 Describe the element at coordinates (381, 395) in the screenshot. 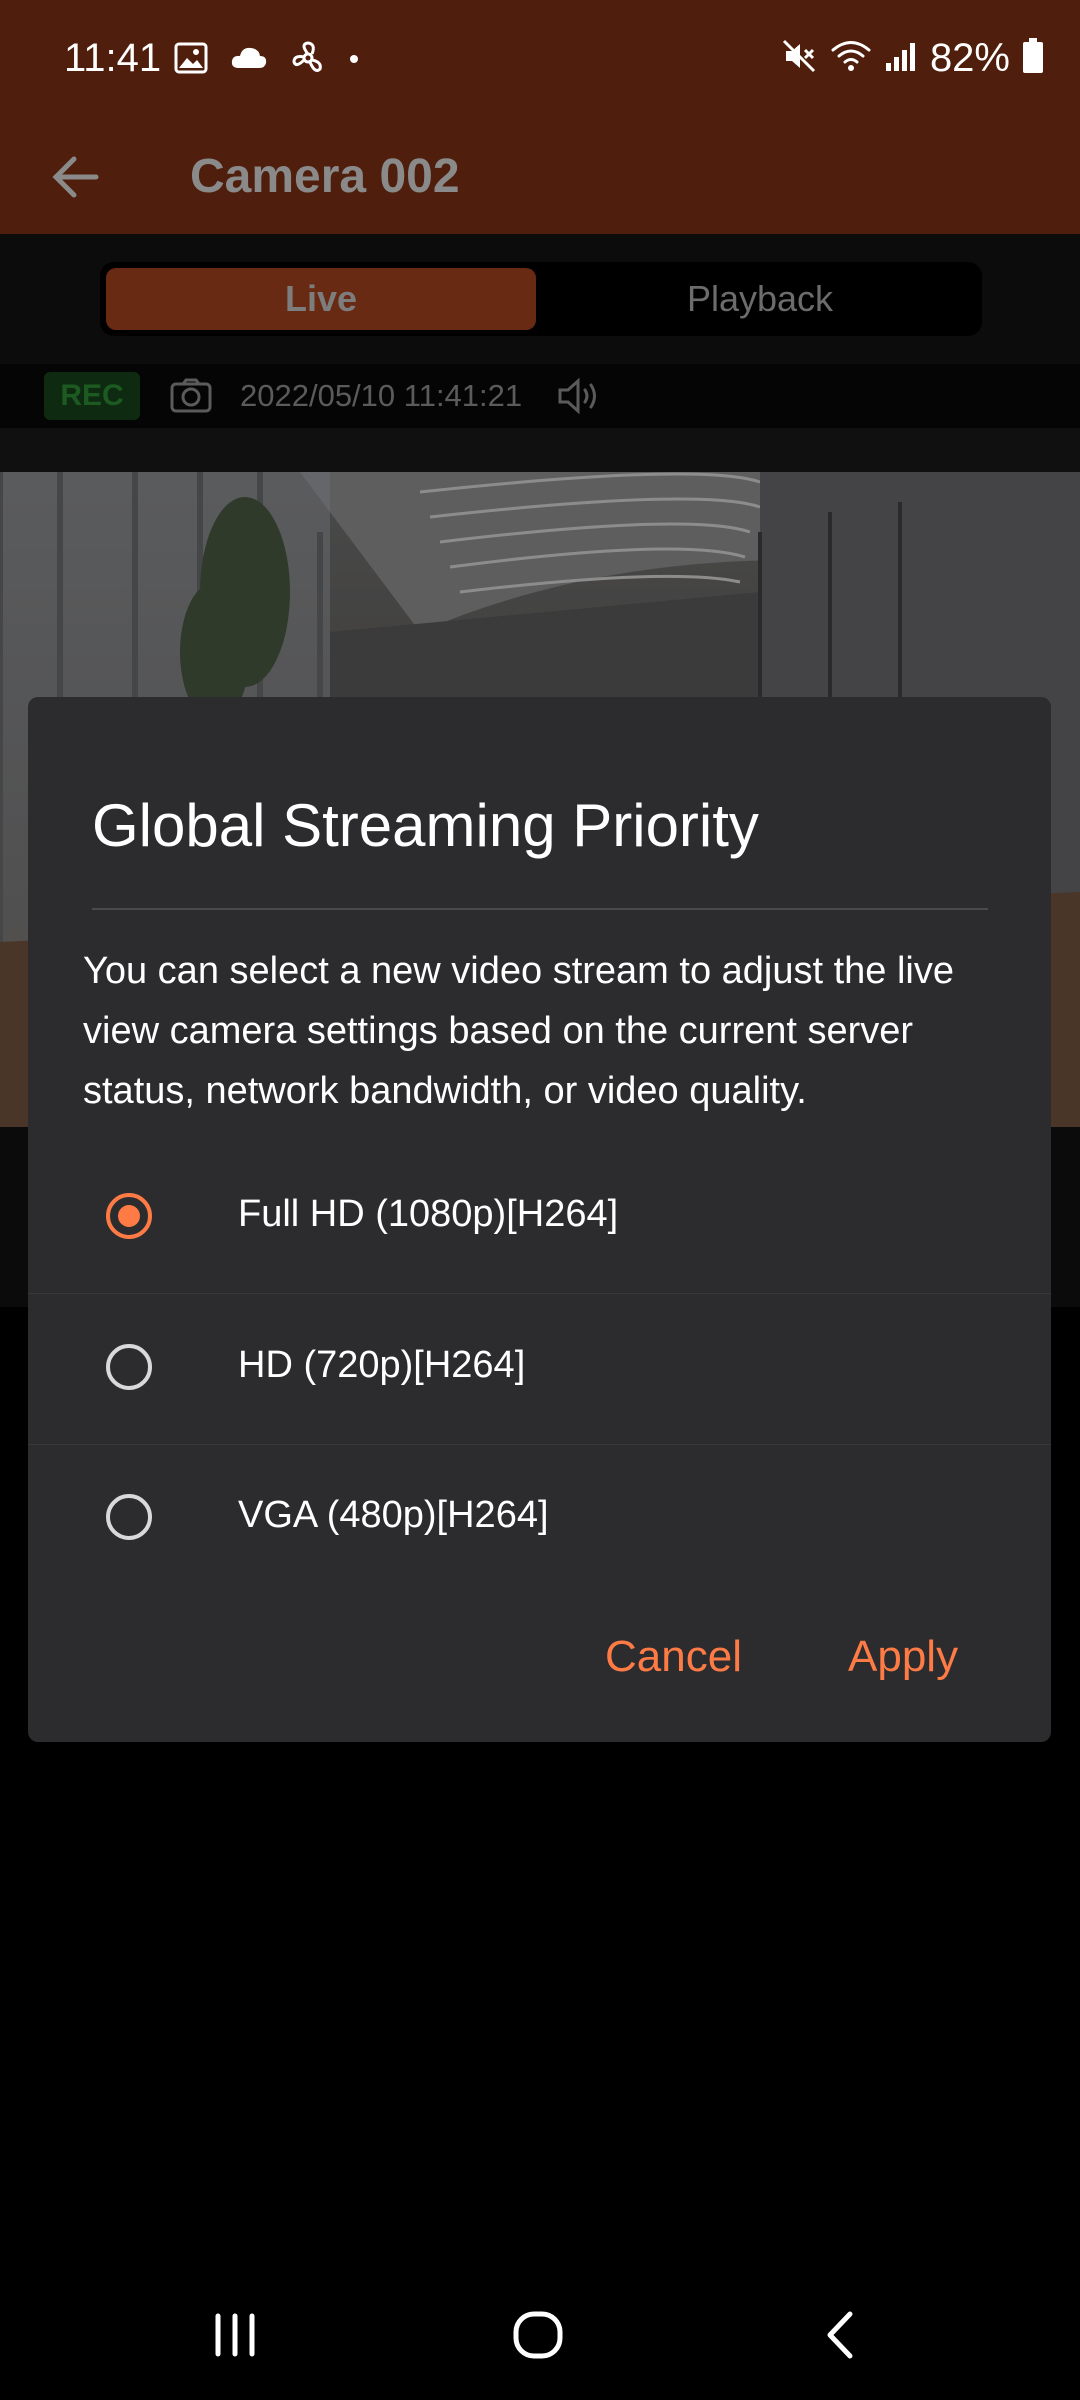

I see `timestamp: 2022/05/10 11:41:21` at that location.